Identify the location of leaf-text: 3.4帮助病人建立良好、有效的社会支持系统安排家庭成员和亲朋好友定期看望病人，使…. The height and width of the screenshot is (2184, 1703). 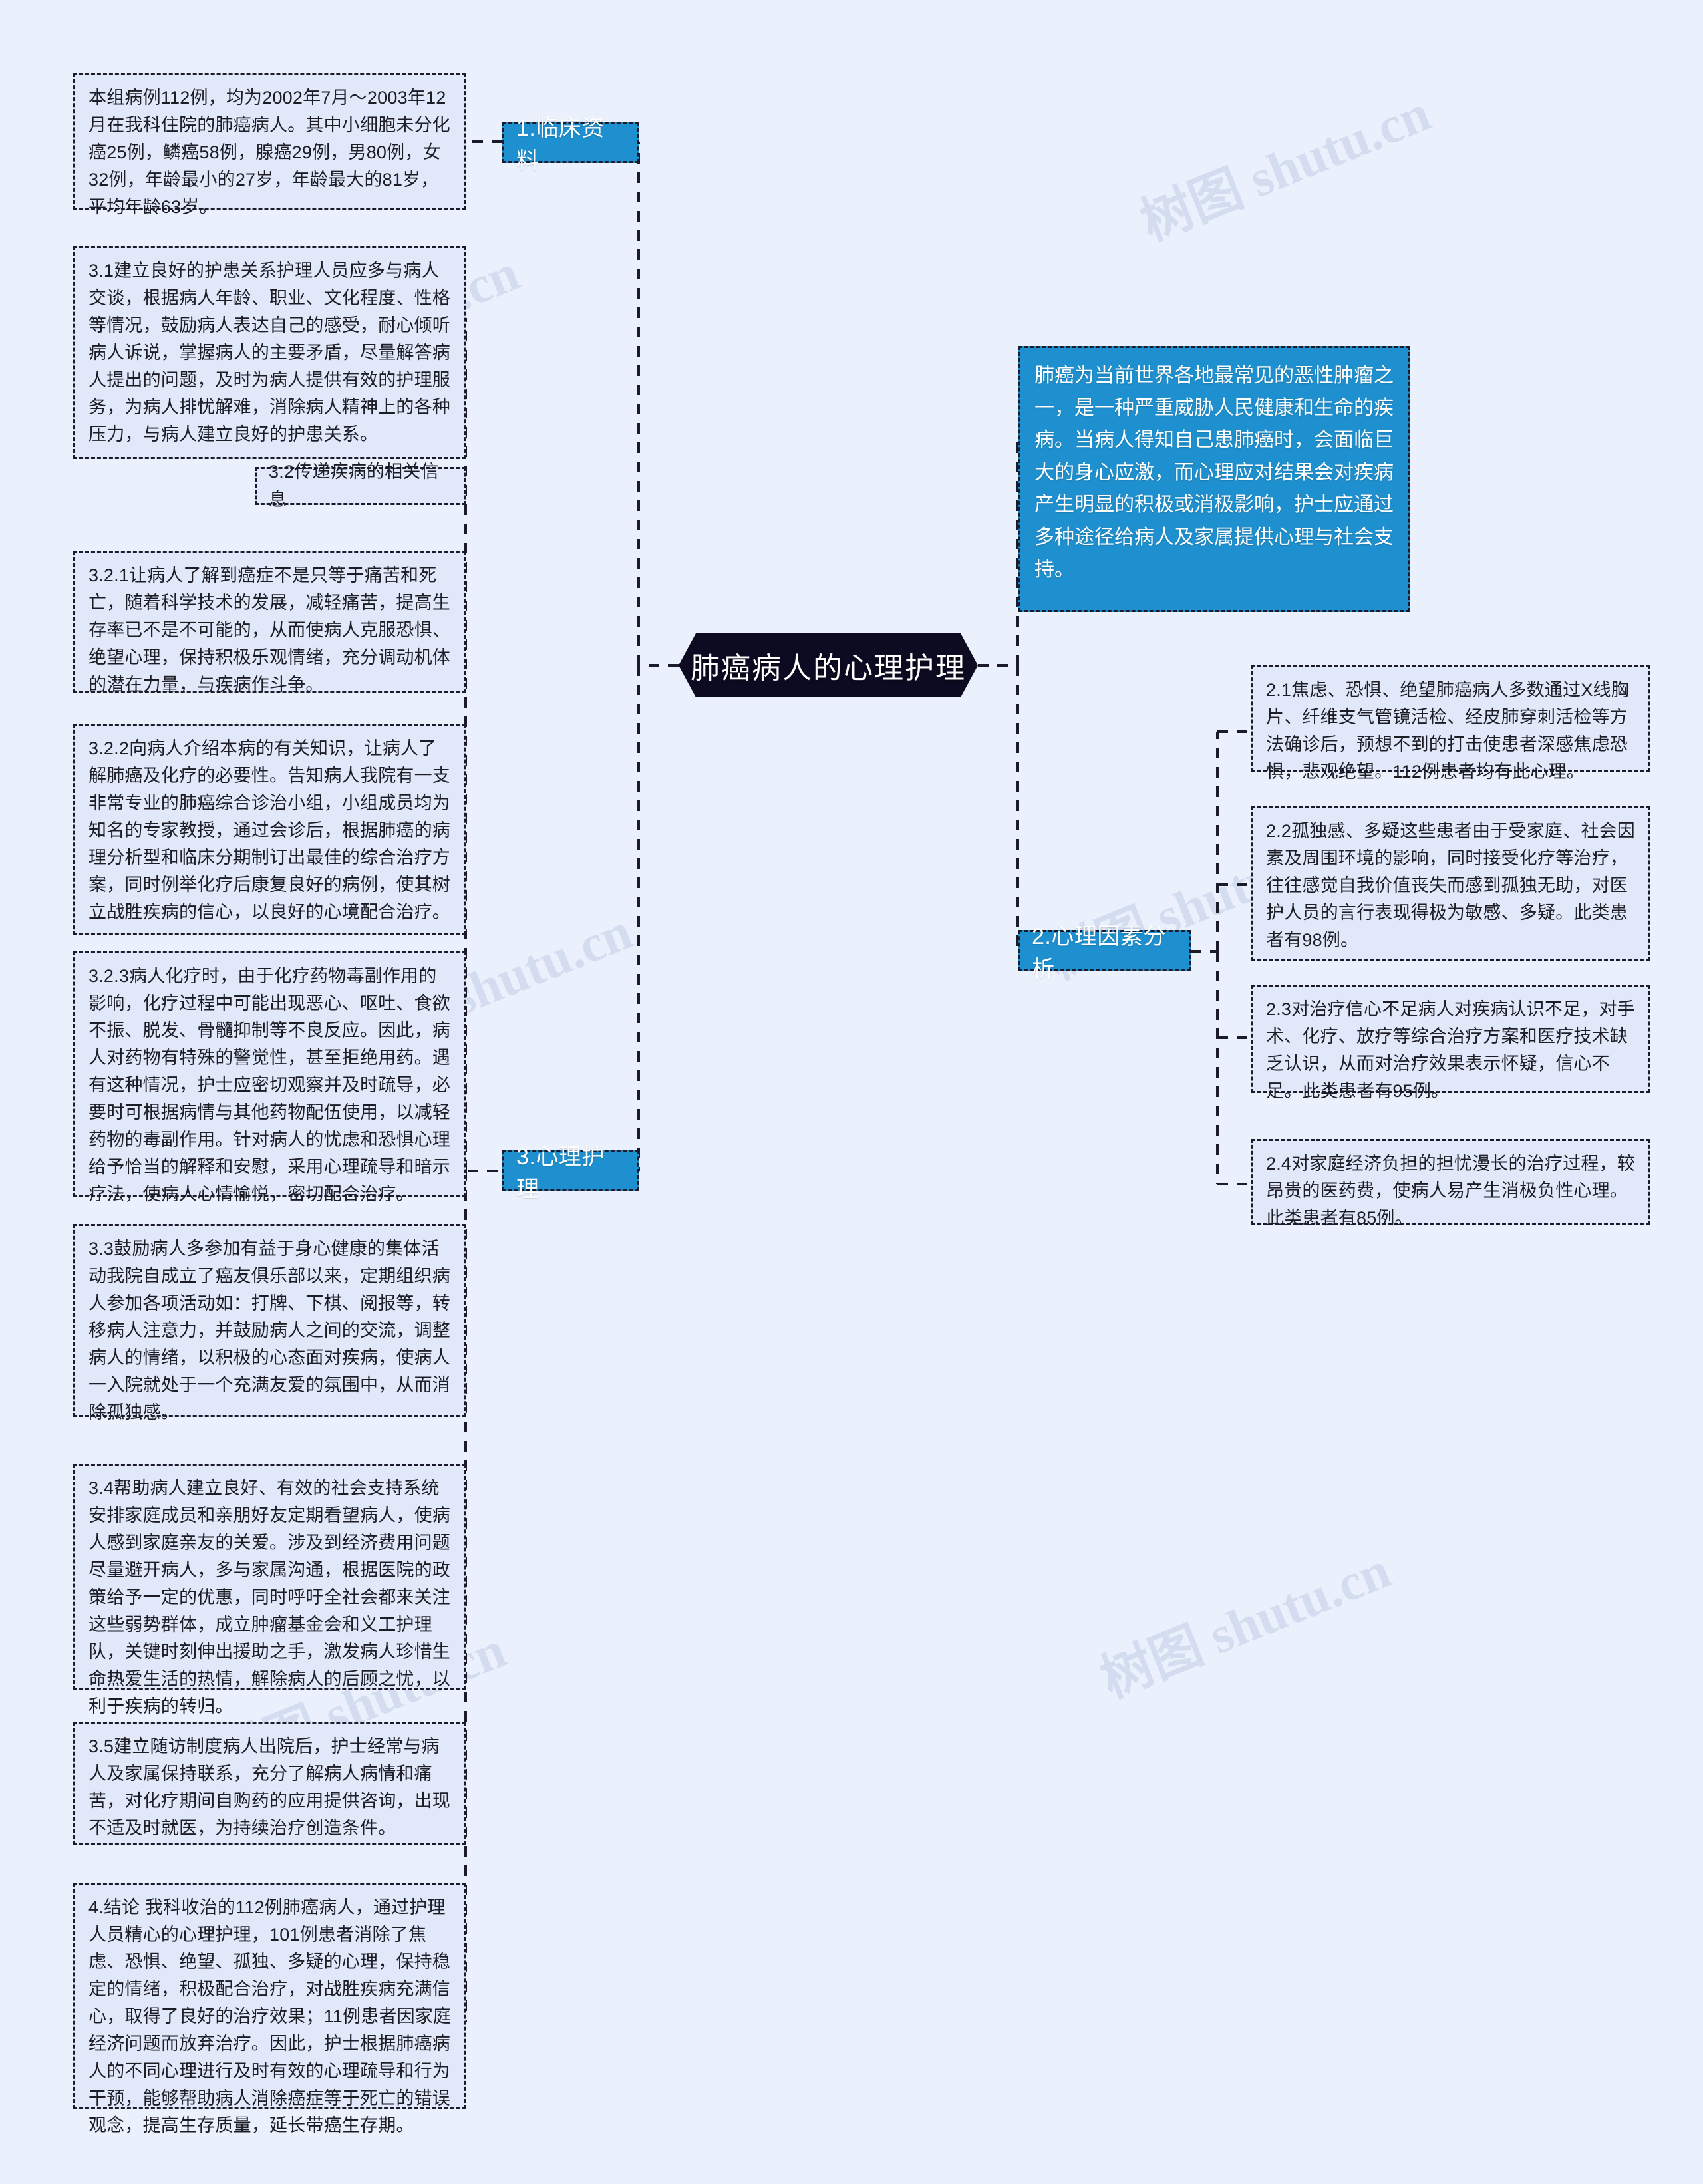
(269, 1597).